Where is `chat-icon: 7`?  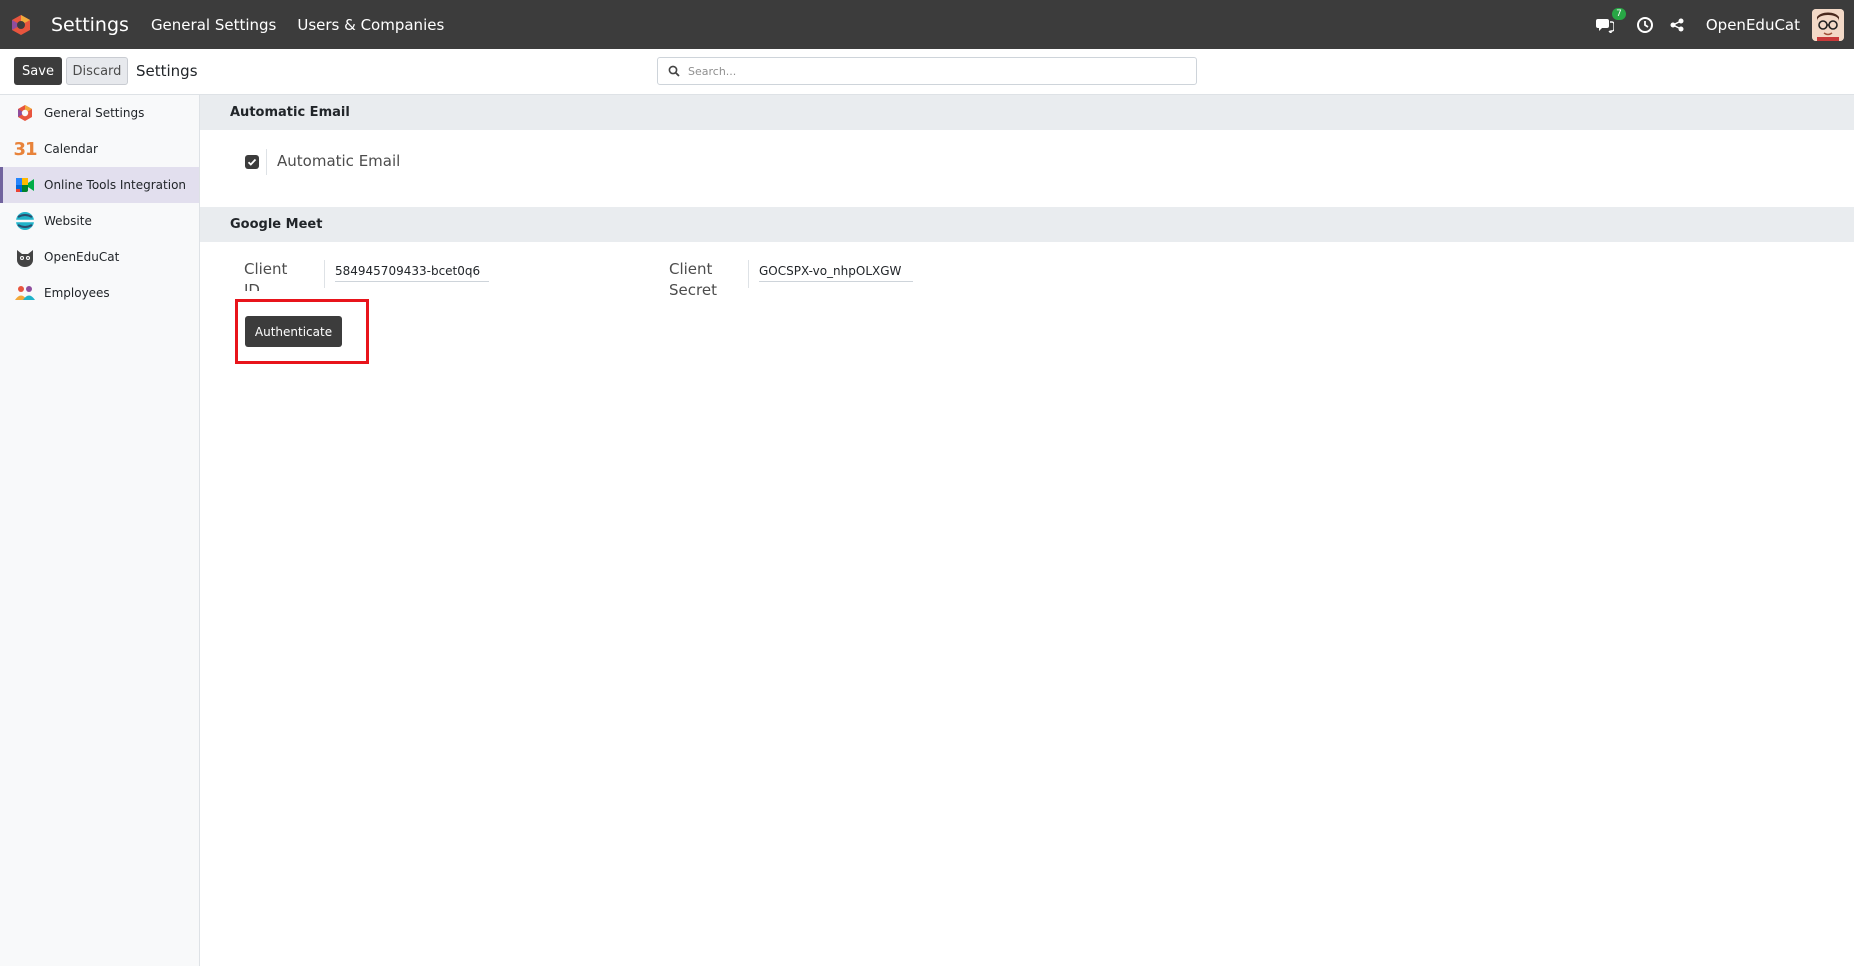
chat-icon: 7 is located at coordinates (1610, 21).